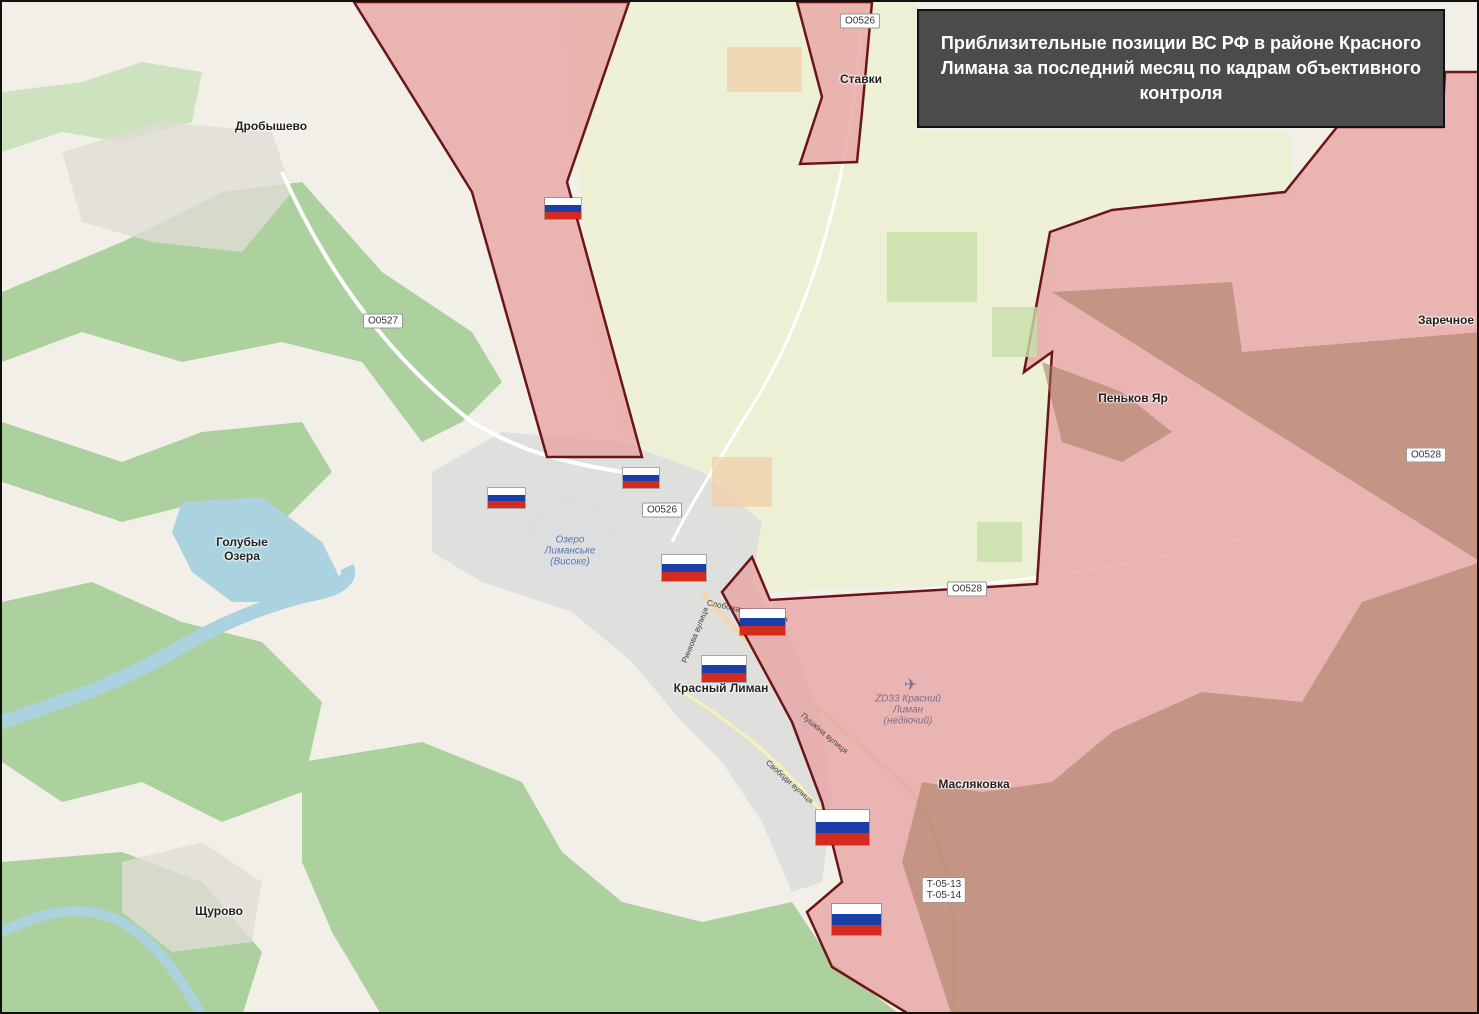  What do you see at coordinates (662, 510) in the screenshot?
I see `road-shield-o0526-mid: O0526` at bounding box center [662, 510].